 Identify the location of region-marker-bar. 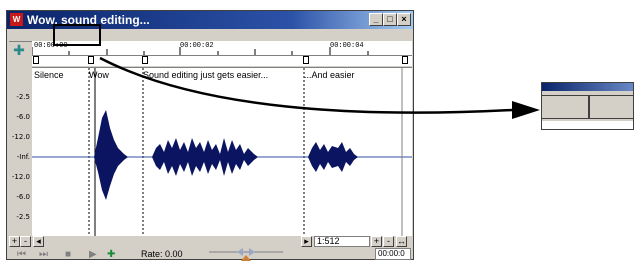
(222, 61).